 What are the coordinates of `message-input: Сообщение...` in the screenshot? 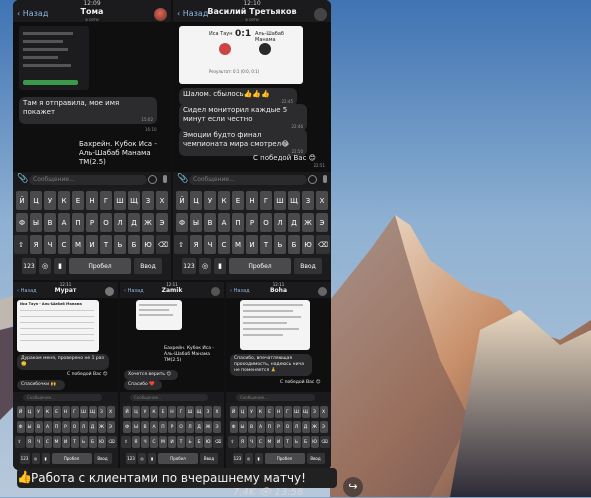 It's located at (248, 180).